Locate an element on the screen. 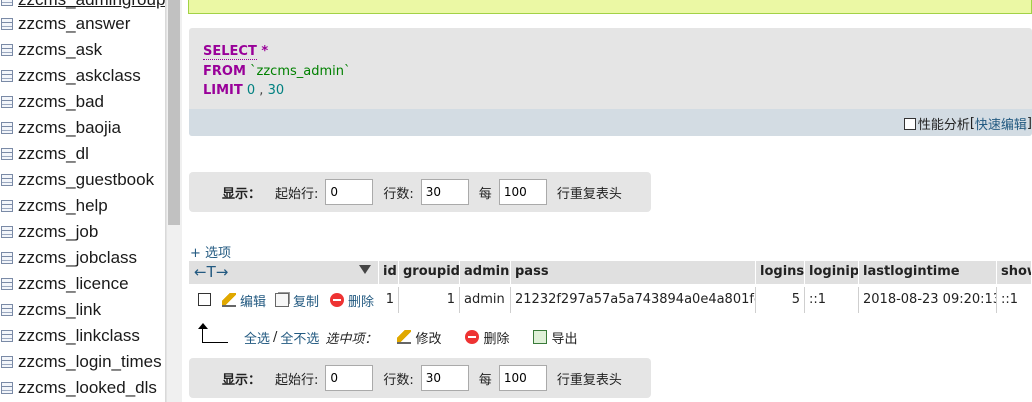  row-delete-action: 删除 is located at coordinates (352, 300).